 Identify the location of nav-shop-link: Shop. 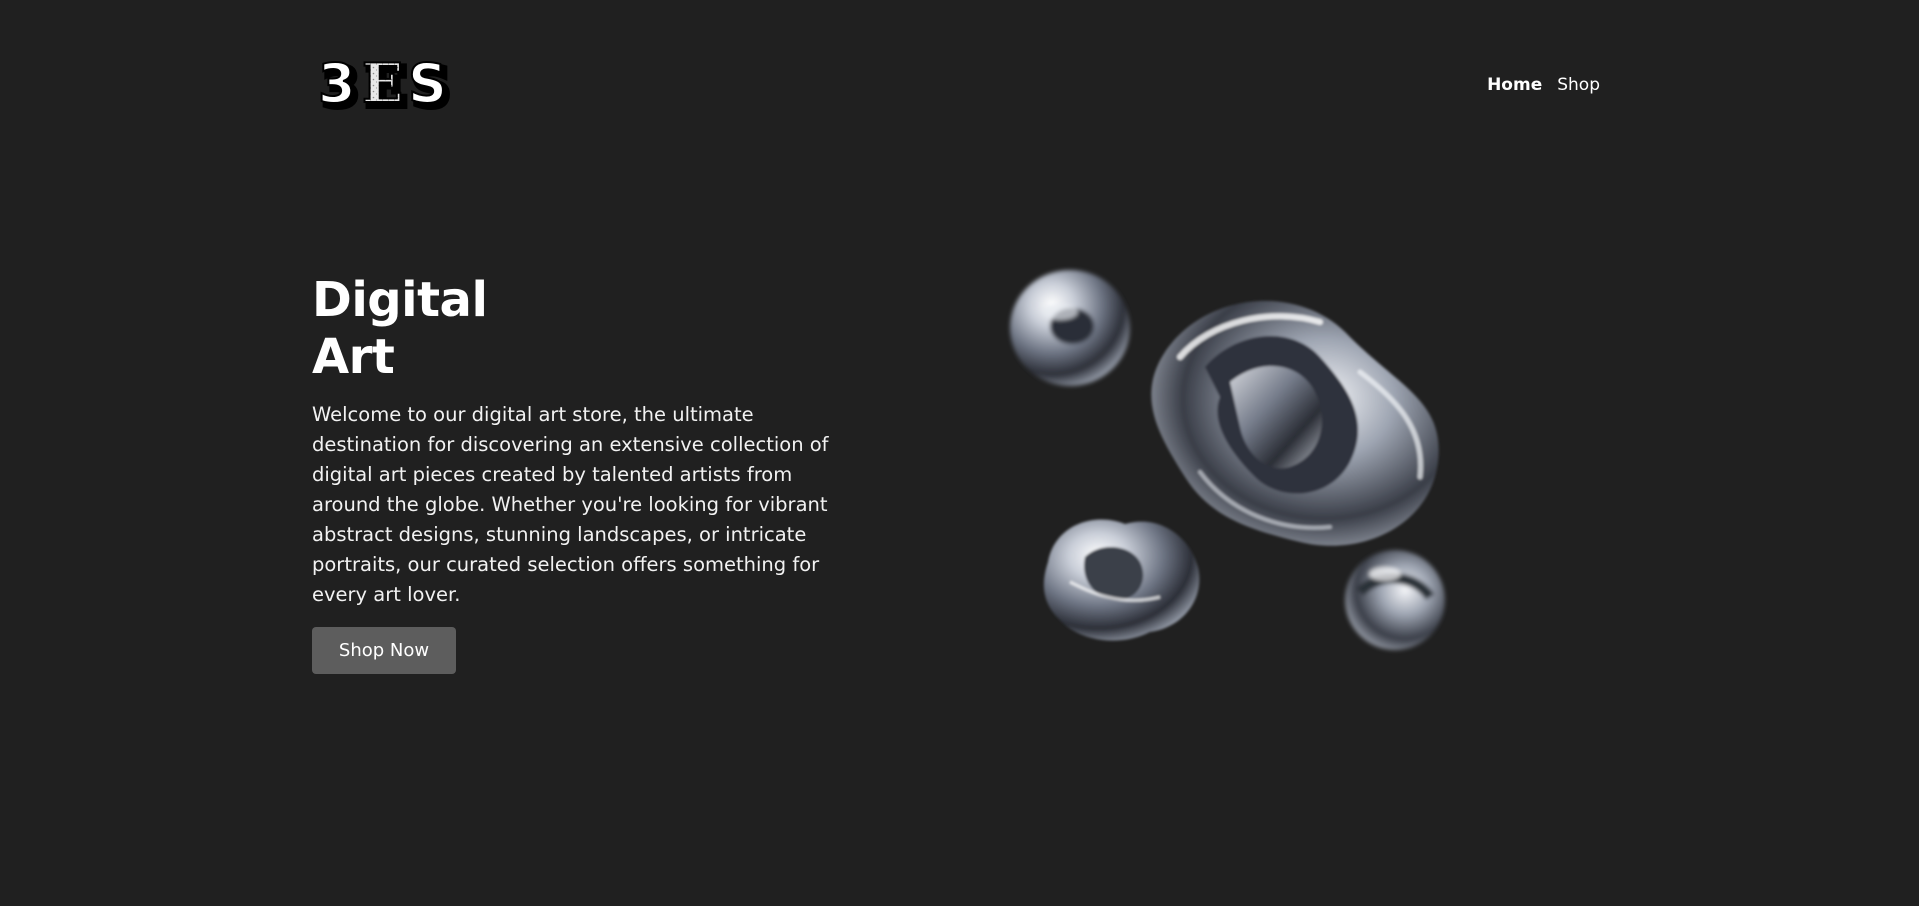
(1578, 85).